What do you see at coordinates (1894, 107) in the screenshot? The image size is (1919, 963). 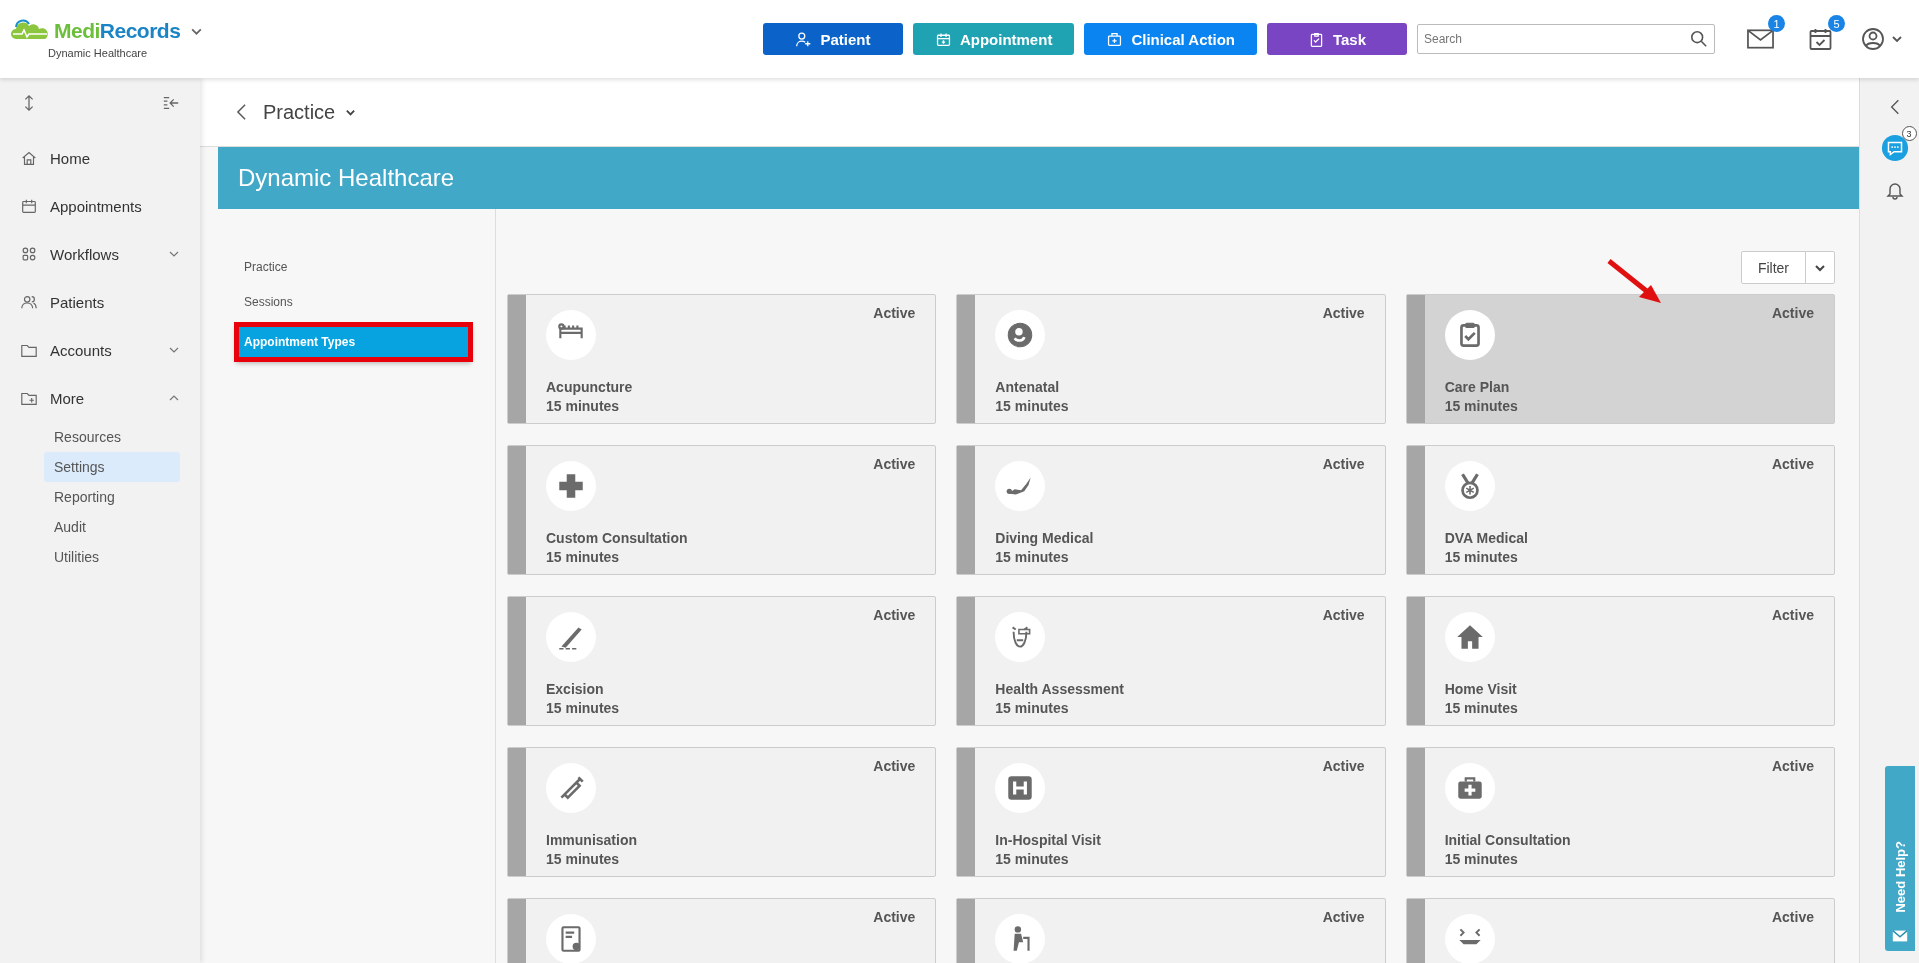 I see `collapse-panel-icon` at bounding box center [1894, 107].